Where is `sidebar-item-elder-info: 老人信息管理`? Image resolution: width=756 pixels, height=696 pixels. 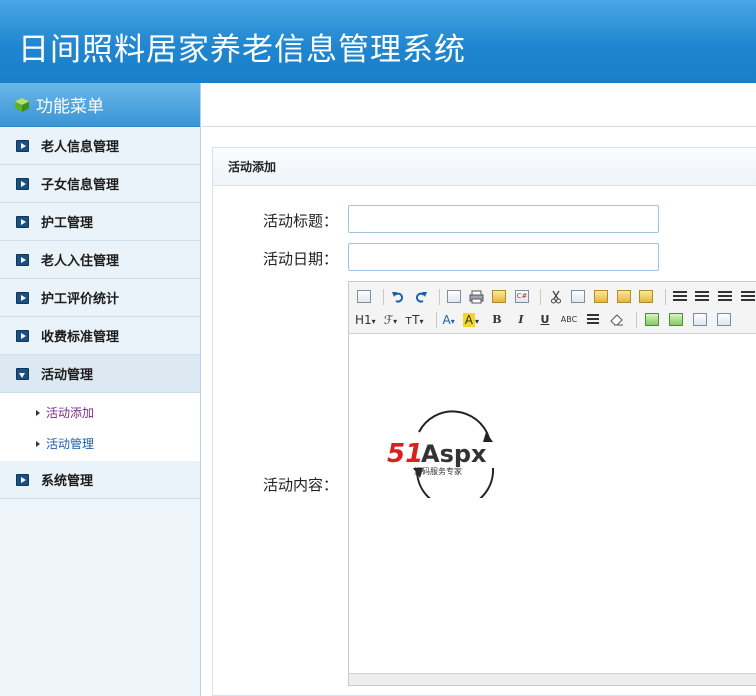 sidebar-item-elder-info: 老人信息管理 is located at coordinates (100, 146).